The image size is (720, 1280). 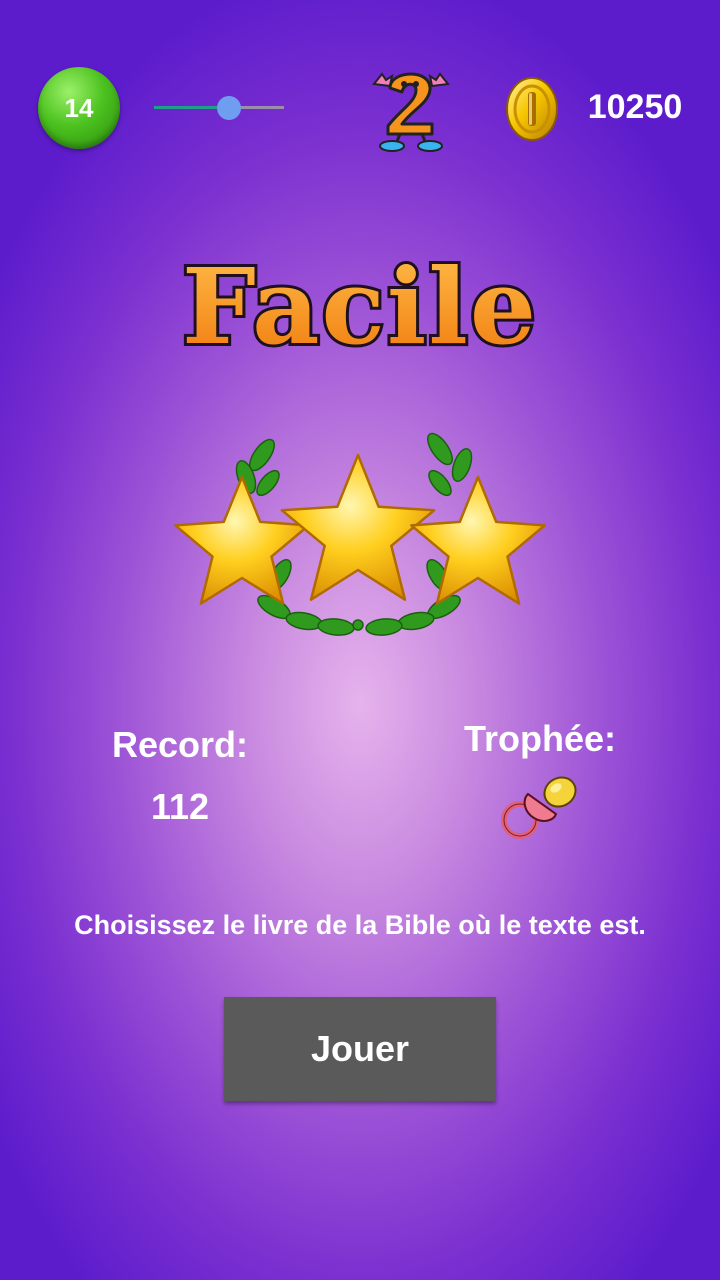 I want to click on volume-slider, so click(x=219, y=108).